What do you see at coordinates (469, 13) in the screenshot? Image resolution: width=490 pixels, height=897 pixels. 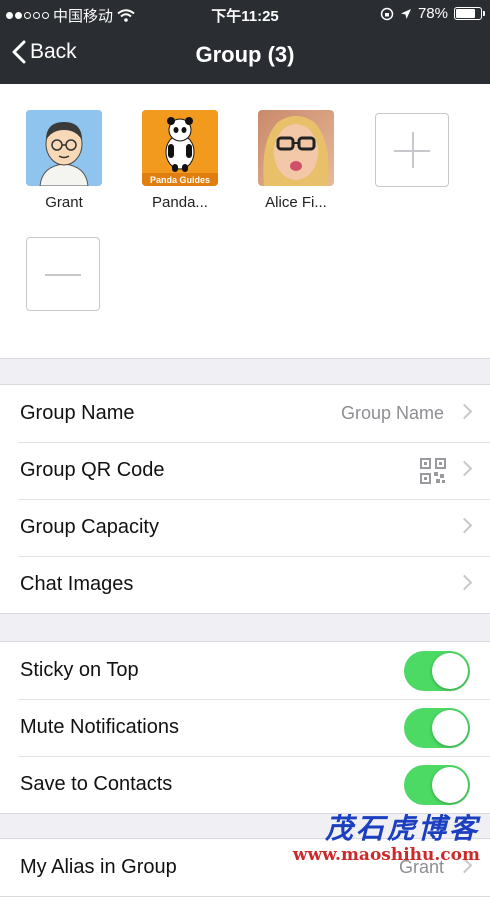 I see `battery-icon` at bounding box center [469, 13].